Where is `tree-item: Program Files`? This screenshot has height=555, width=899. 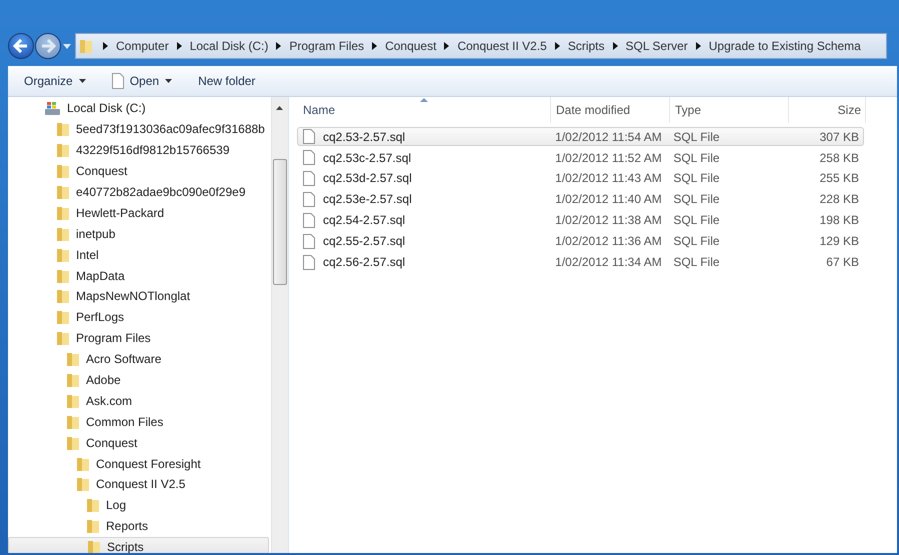
tree-item: Program Files is located at coordinates (138, 338).